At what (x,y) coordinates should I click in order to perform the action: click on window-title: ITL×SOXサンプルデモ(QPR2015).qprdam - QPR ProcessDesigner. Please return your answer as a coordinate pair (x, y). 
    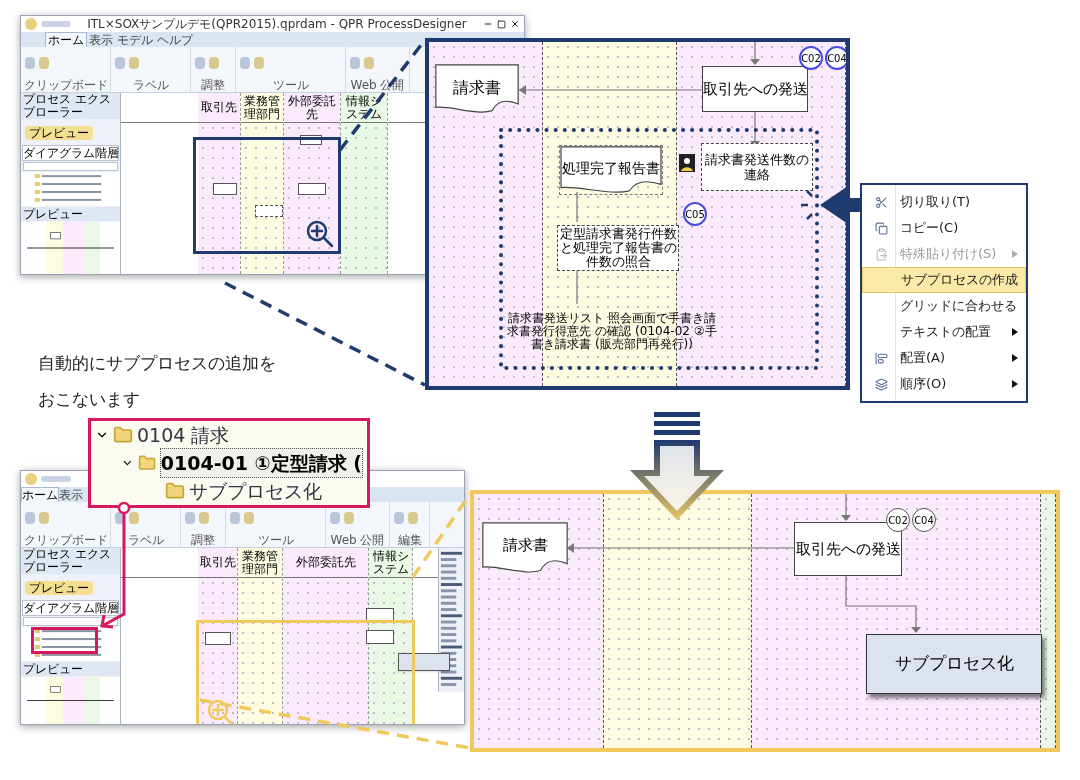
    Looking at the image, I should click on (277, 24).